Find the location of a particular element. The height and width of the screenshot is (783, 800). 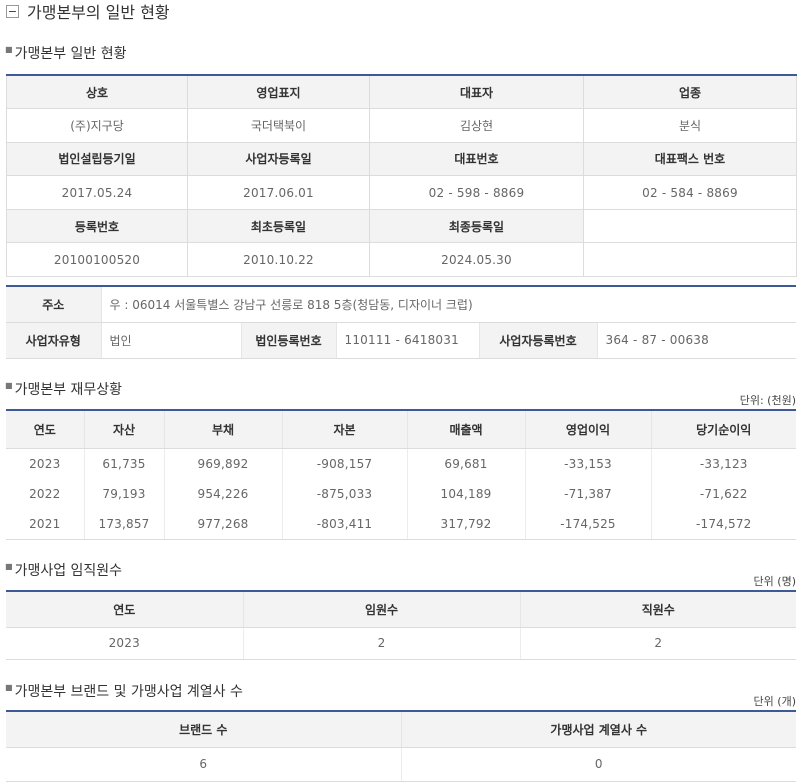

table-cell: -71,387 is located at coordinates (588, 493).